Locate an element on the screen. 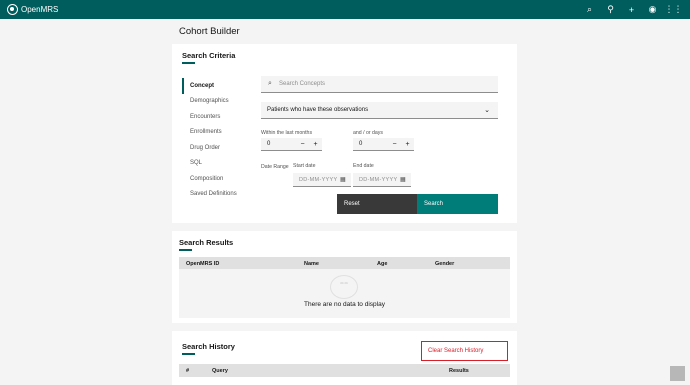 This screenshot has height=385, width=690. scroll-corner is located at coordinates (677, 373).